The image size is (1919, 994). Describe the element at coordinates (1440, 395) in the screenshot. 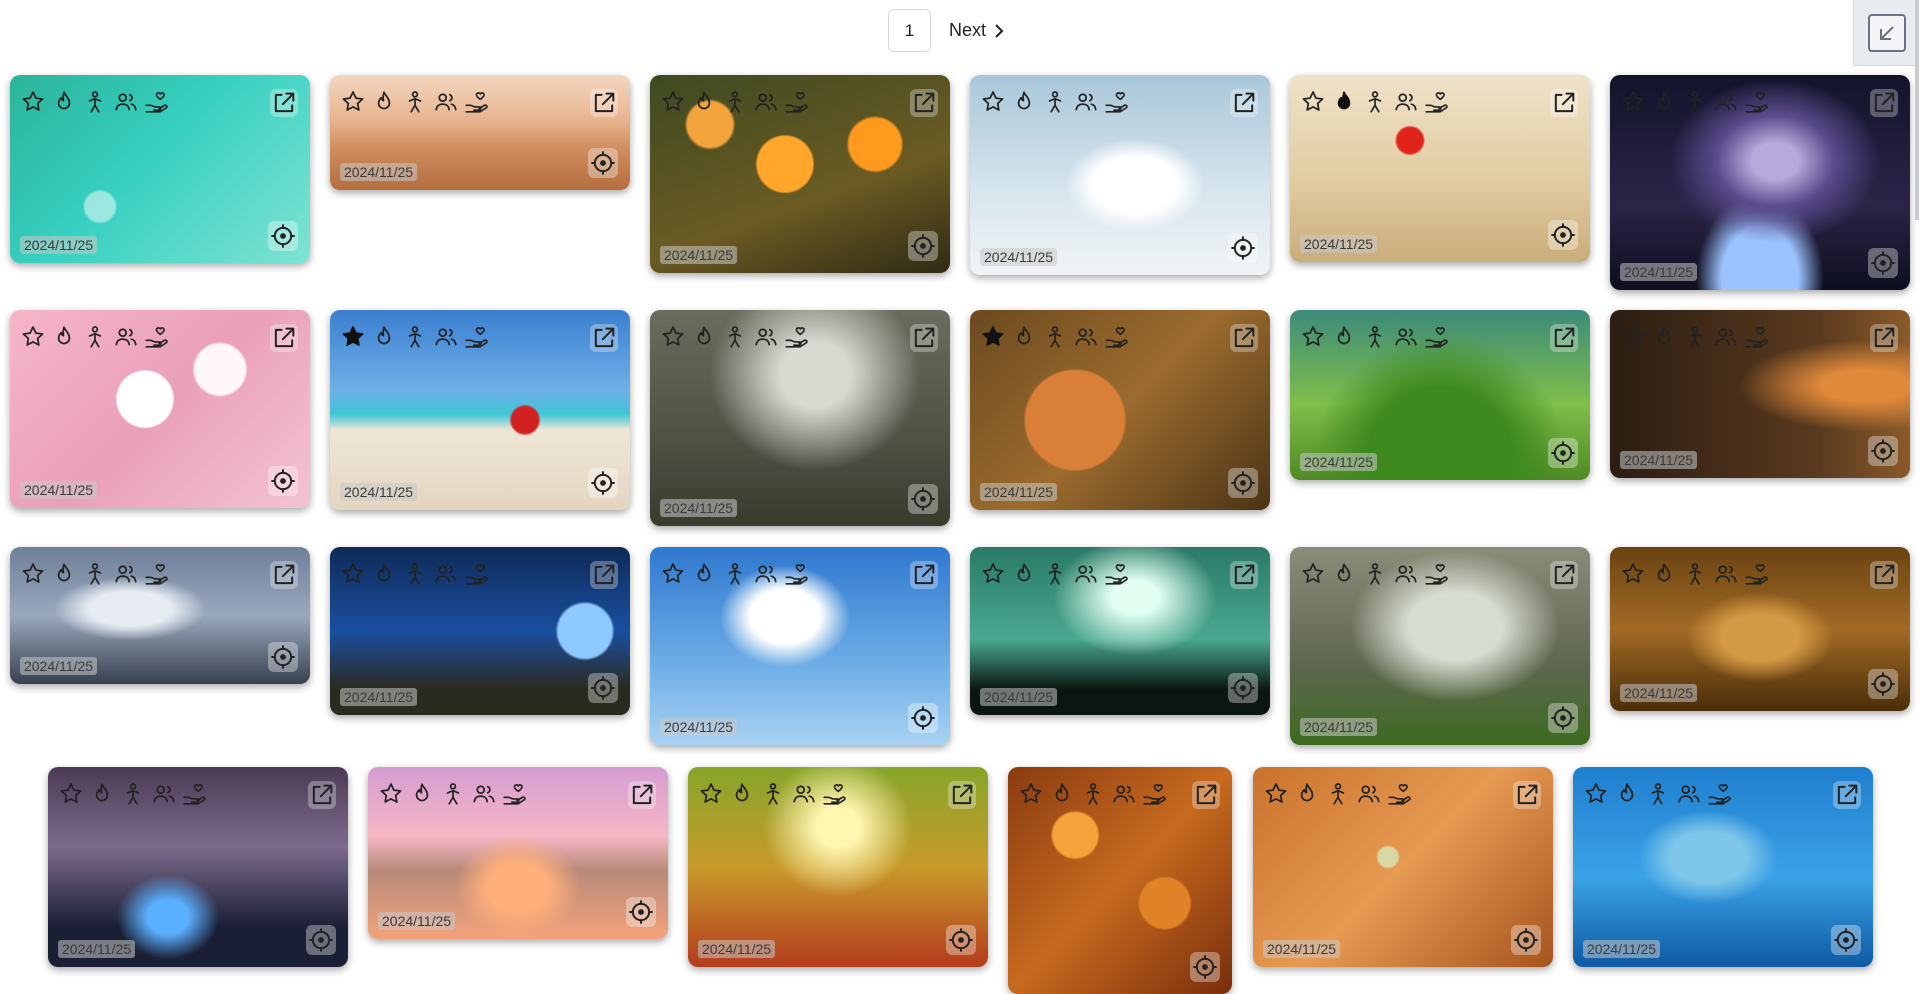

I see `image-card-green-field: 2024/11/25` at that location.